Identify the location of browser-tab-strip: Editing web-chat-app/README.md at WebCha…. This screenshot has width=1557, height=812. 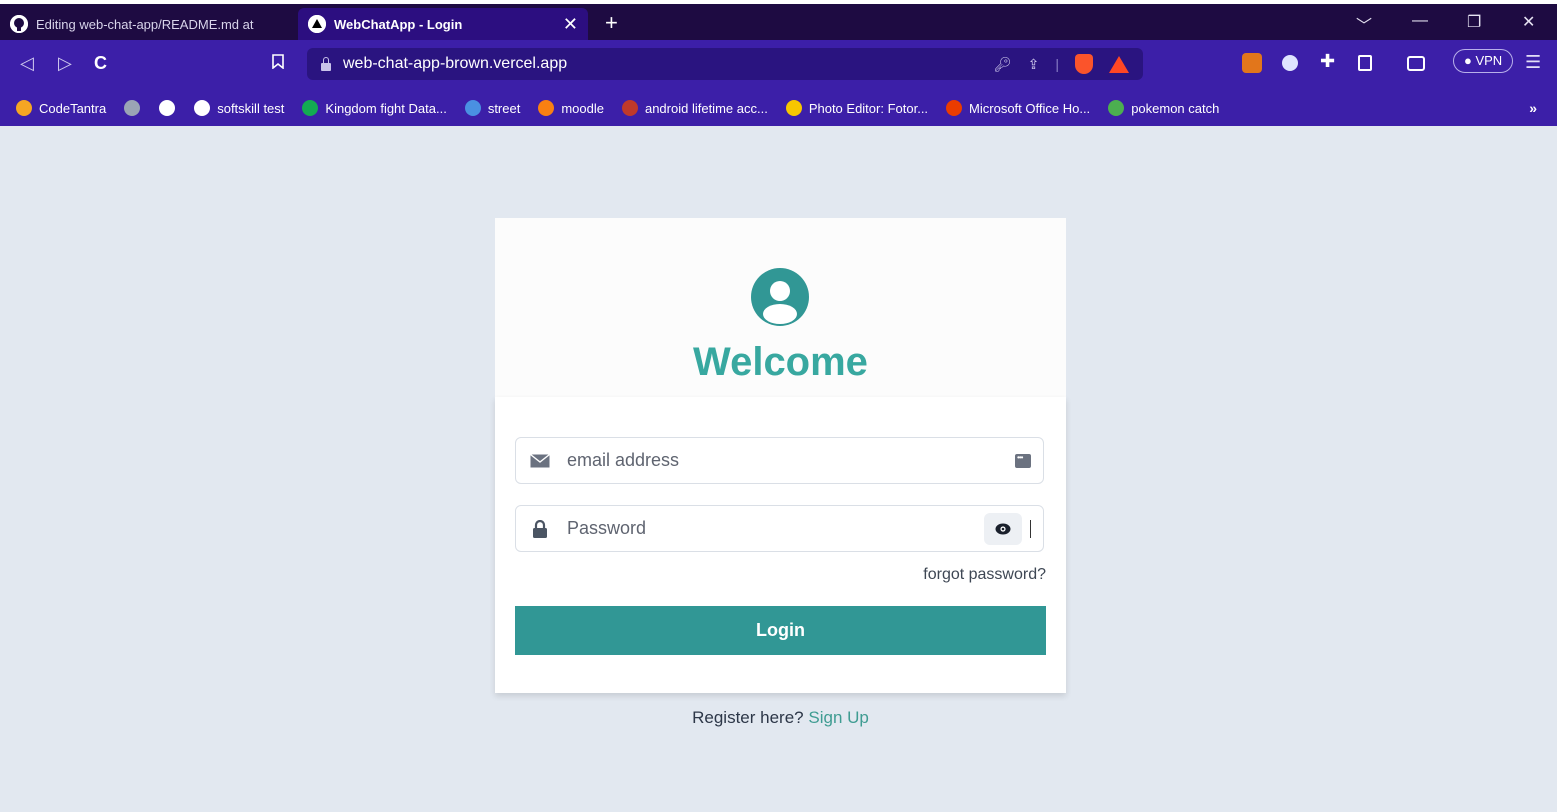
(778, 20).